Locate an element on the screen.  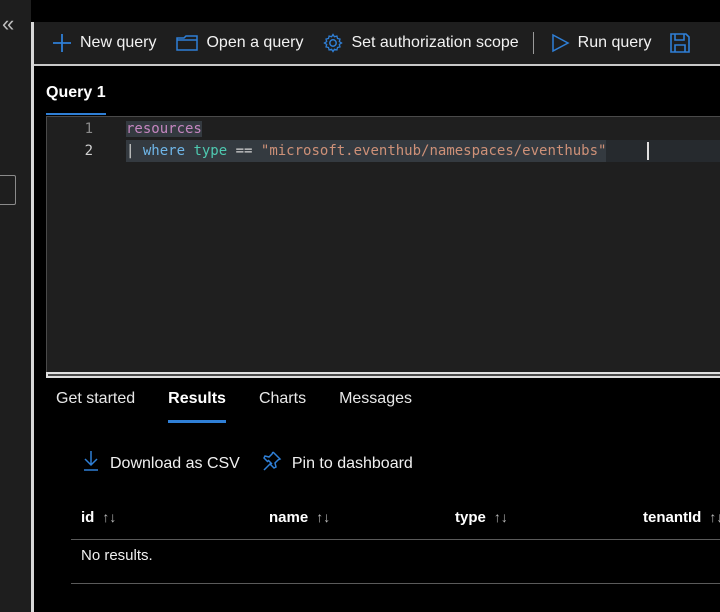
column-header-type: type ↑↓ is located at coordinates (481, 517).